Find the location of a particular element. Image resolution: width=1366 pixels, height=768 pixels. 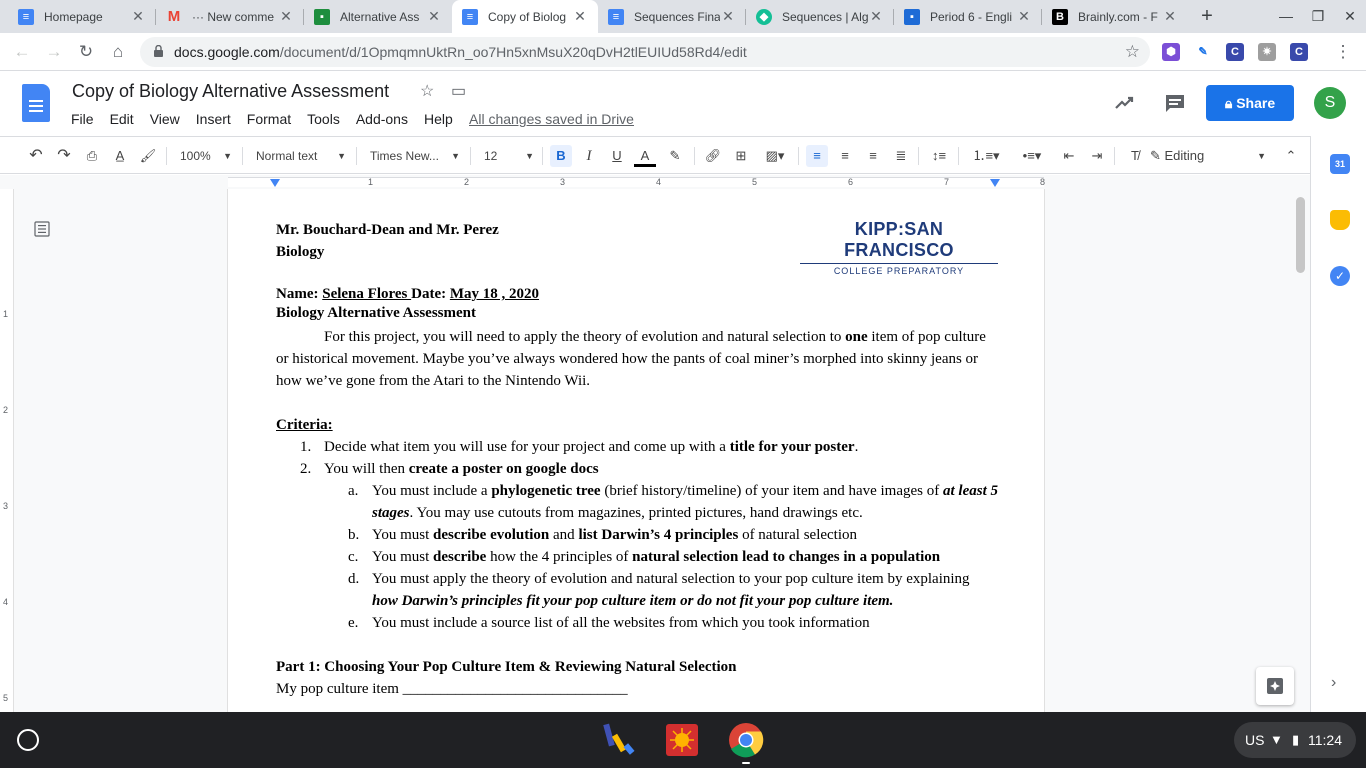

font-size-select: 12 ▼ is located at coordinates (509, 156).